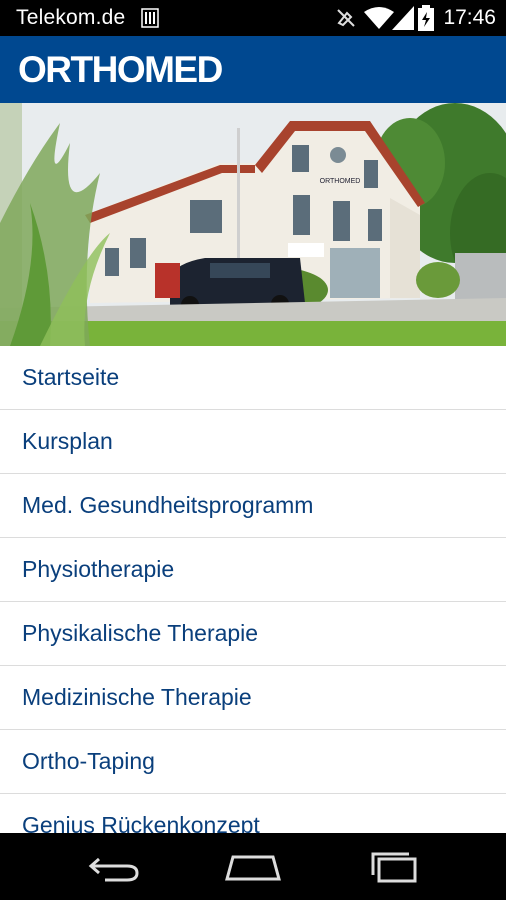 The image size is (506, 900). What do you see at coordinates (141, 822) in the screenshot?
I see `menu-item-label: Genius Rückenkonzept` at bounding box center [141, 822].